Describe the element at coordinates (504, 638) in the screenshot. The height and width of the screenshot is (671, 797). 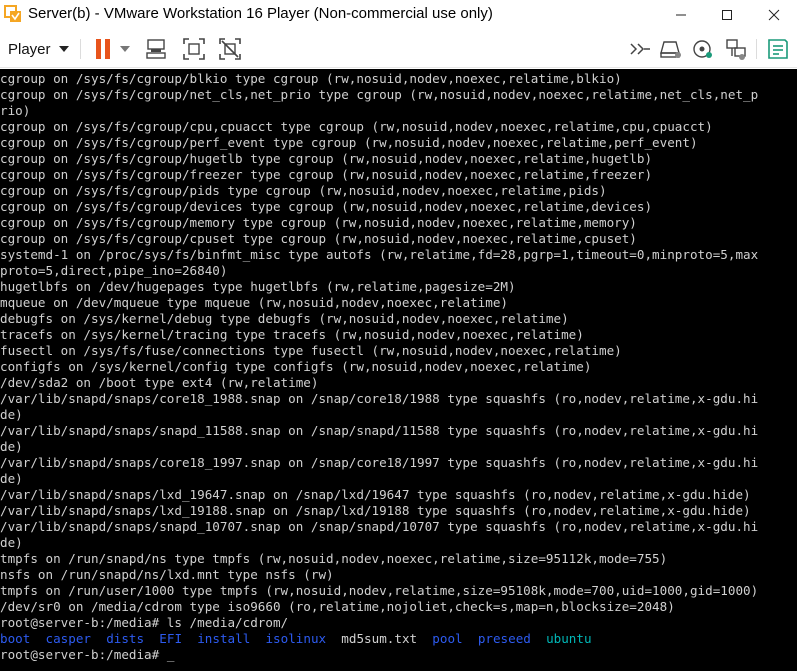
I see `ls-entry: preseed` at that location.